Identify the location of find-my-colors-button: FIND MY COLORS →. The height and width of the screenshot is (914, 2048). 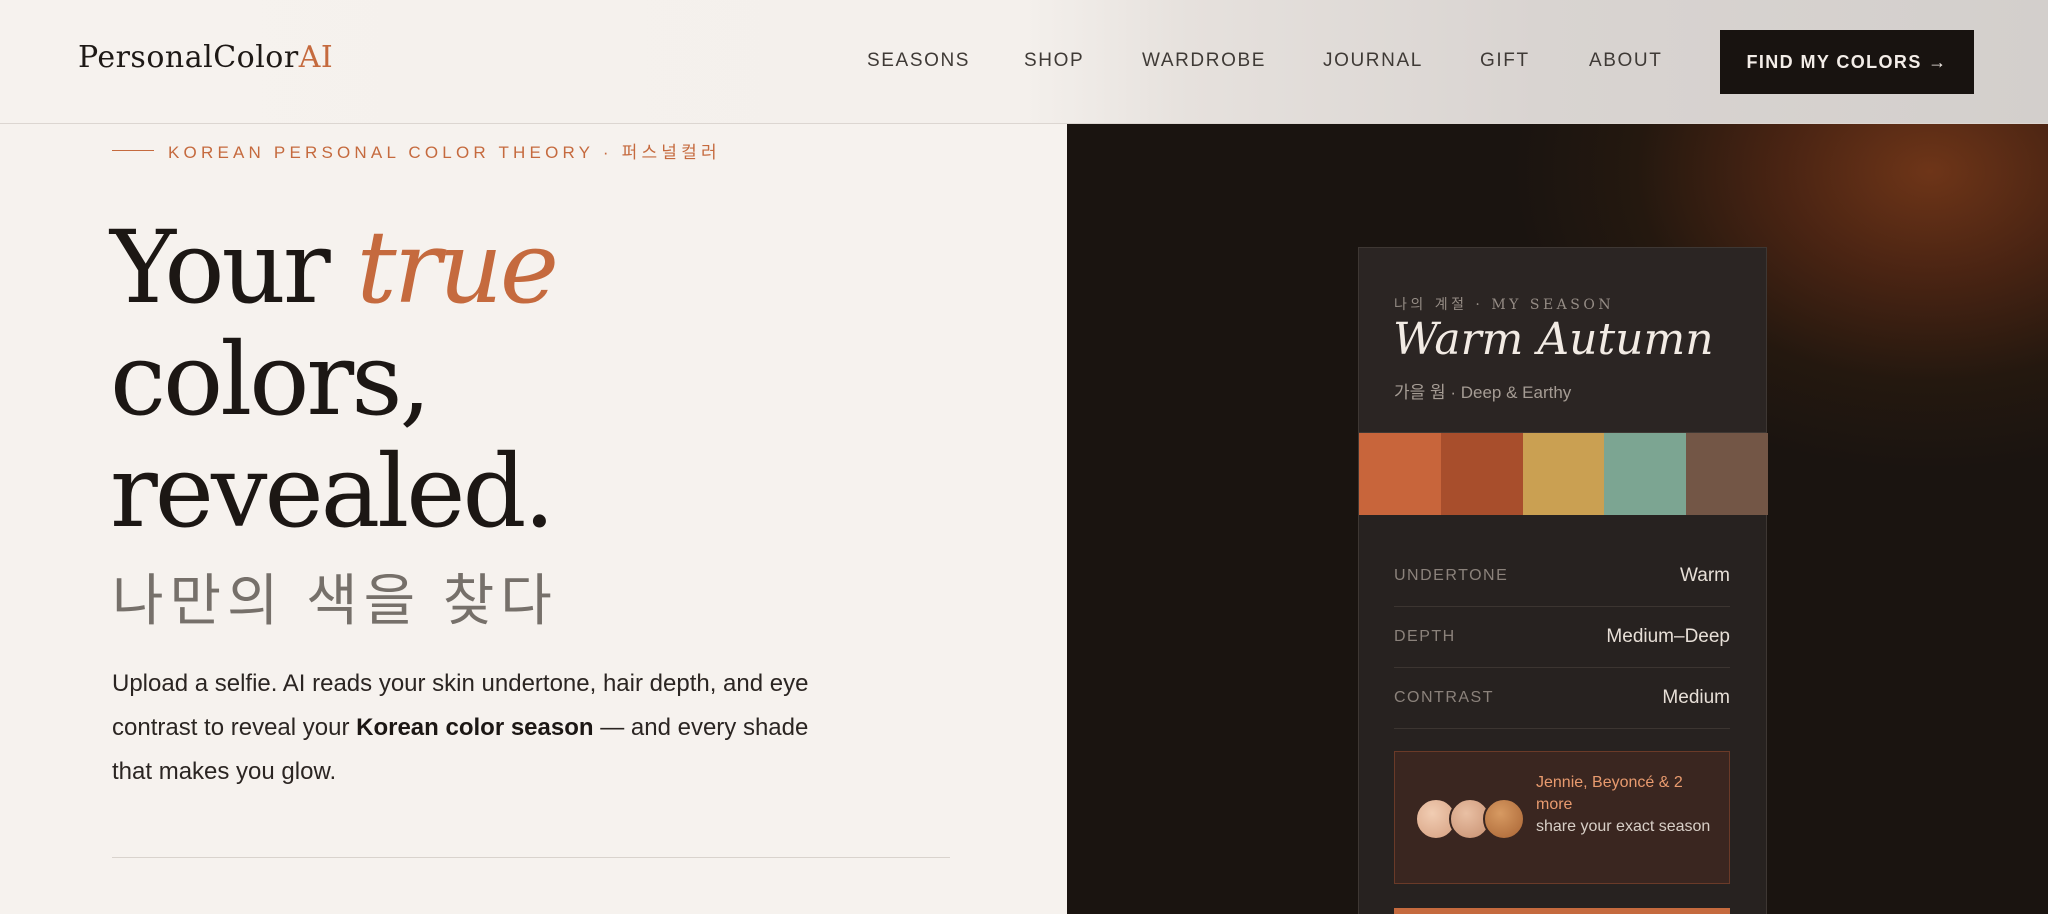
(1847, 62).